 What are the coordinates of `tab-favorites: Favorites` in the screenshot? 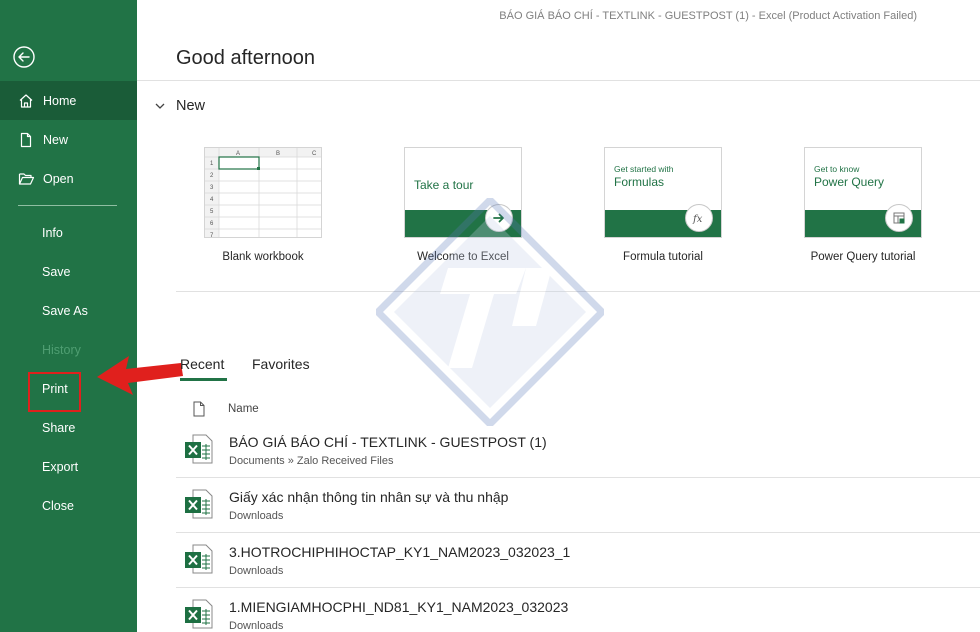 It's located at (281, 364).